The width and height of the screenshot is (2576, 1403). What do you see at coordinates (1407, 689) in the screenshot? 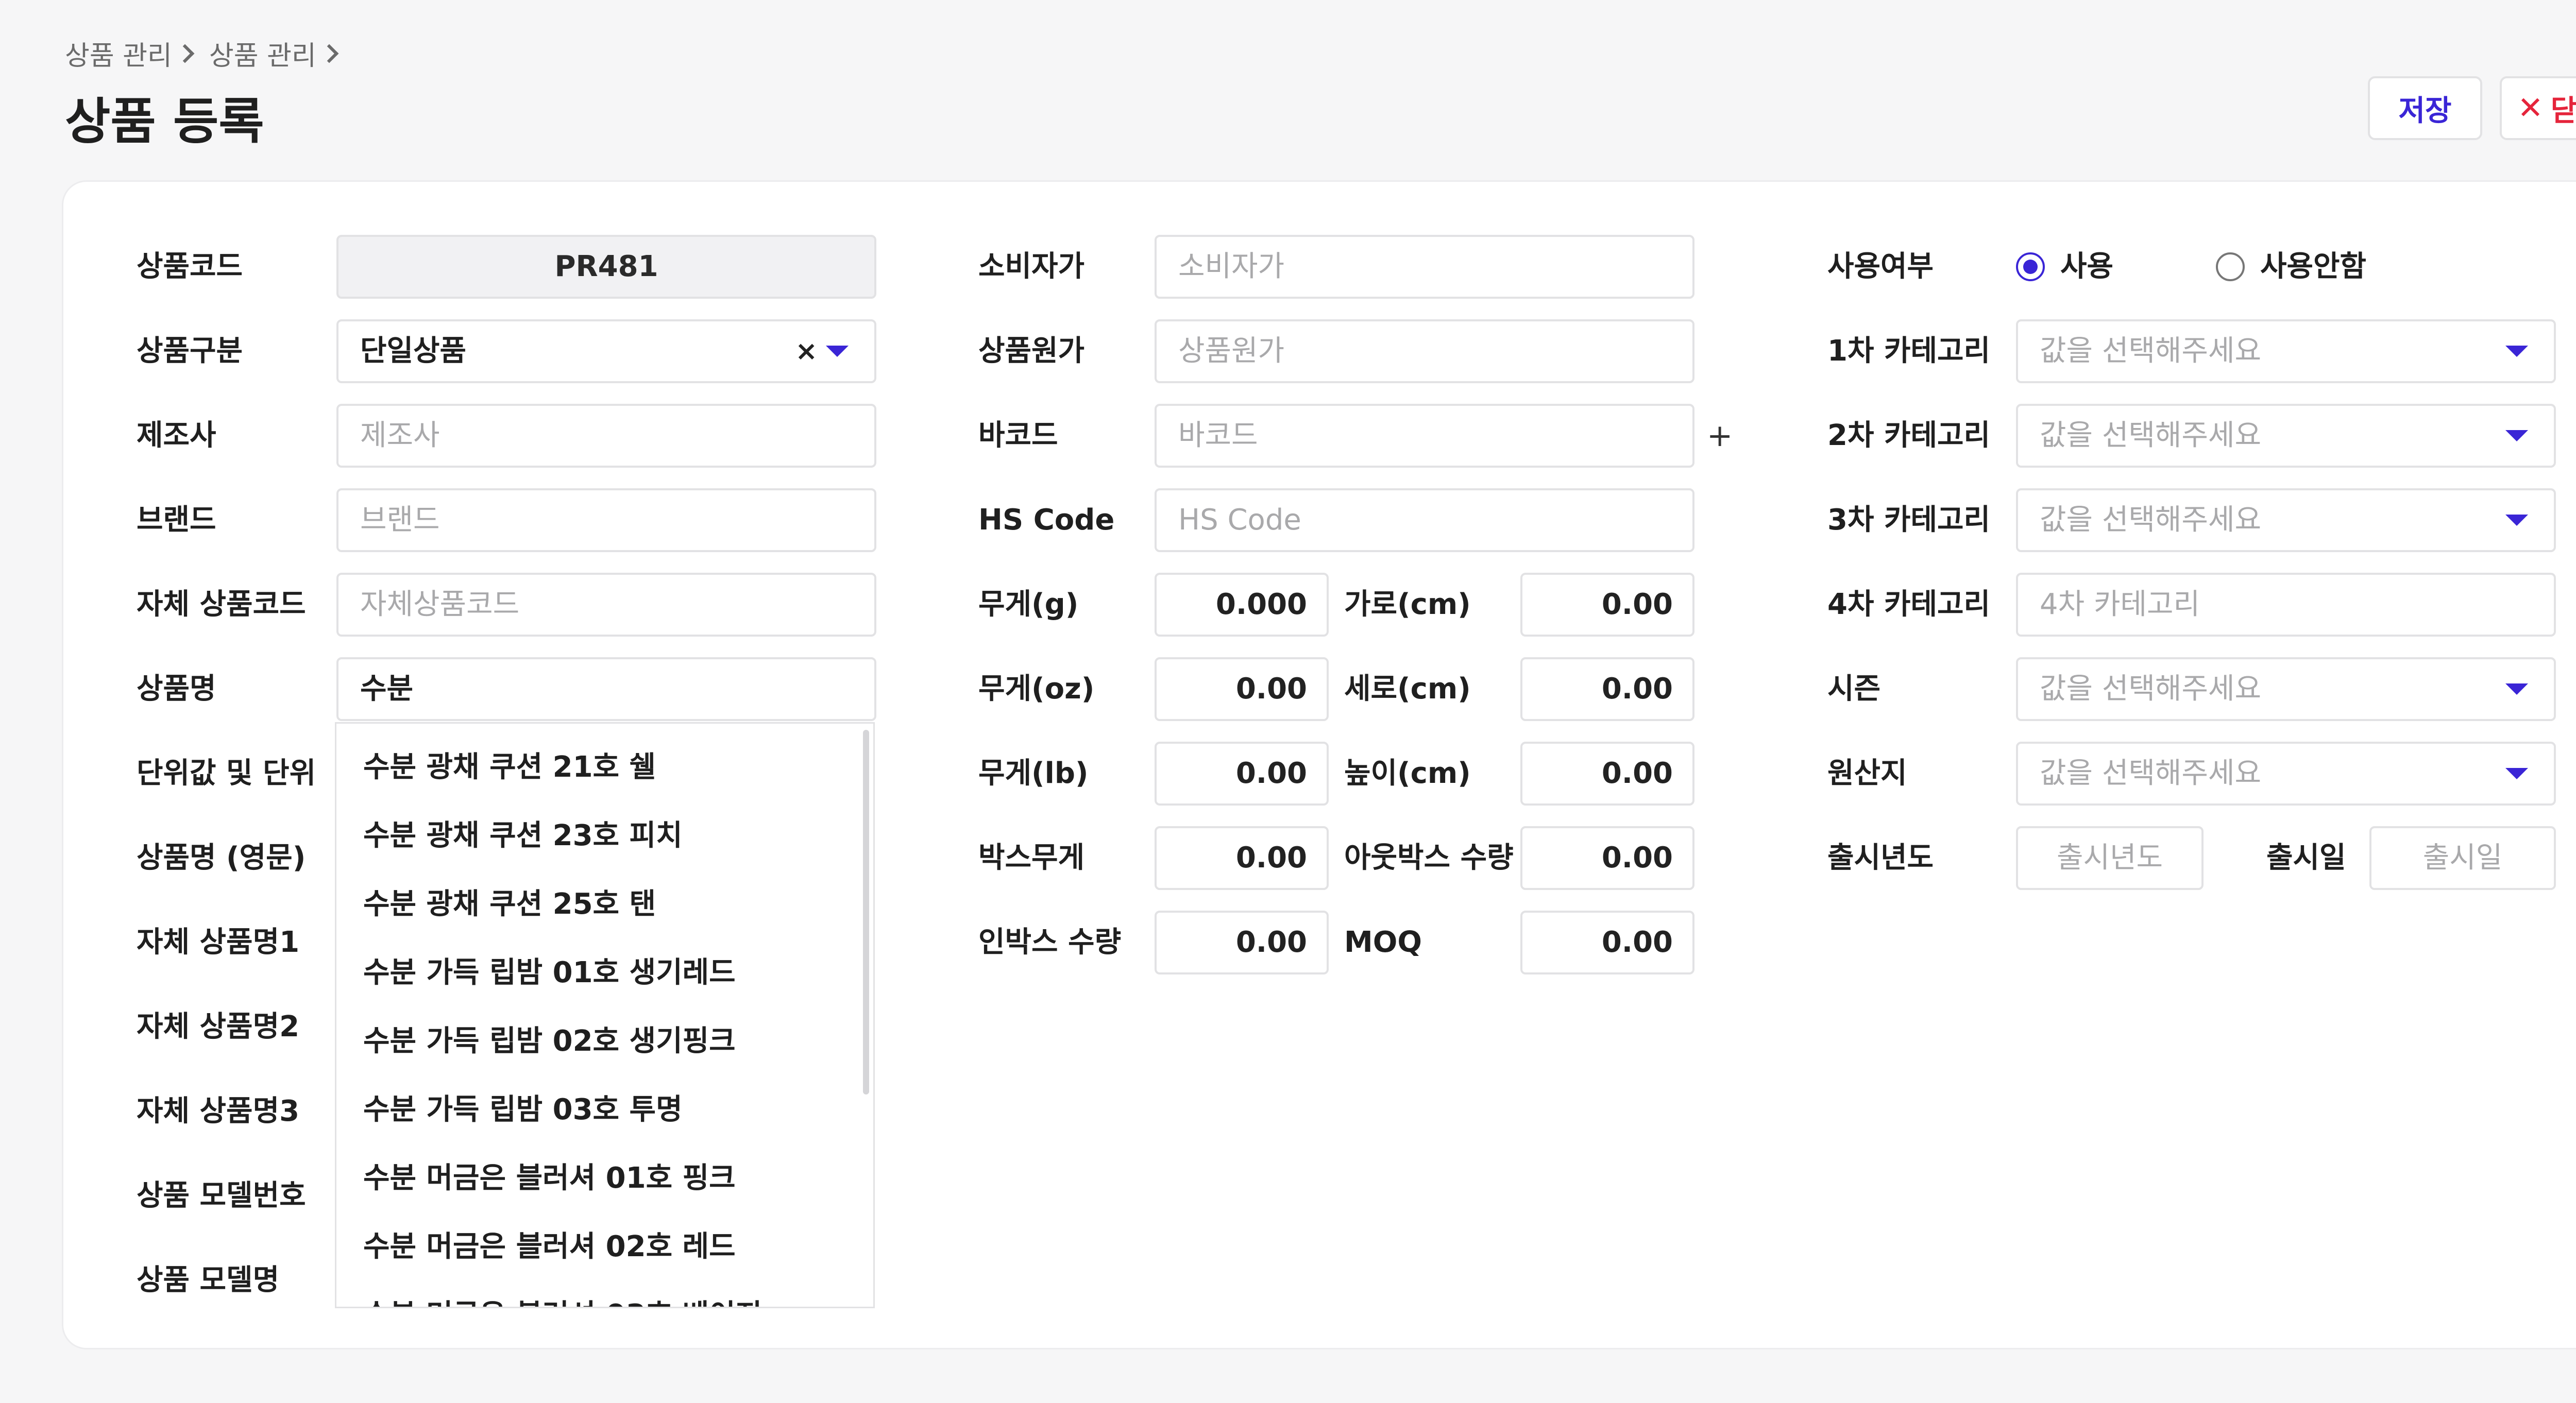
I see `label-length: 세로(cm)` at bounding box center [1407, 689].